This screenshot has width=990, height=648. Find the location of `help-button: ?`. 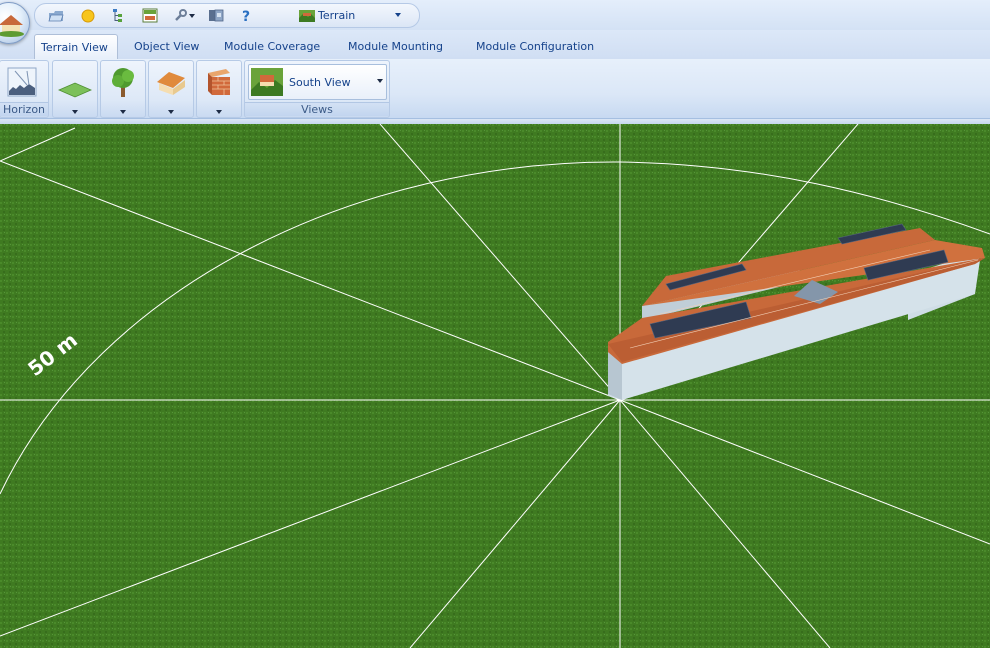

help-button: ? is located at coordinates (246, 15).